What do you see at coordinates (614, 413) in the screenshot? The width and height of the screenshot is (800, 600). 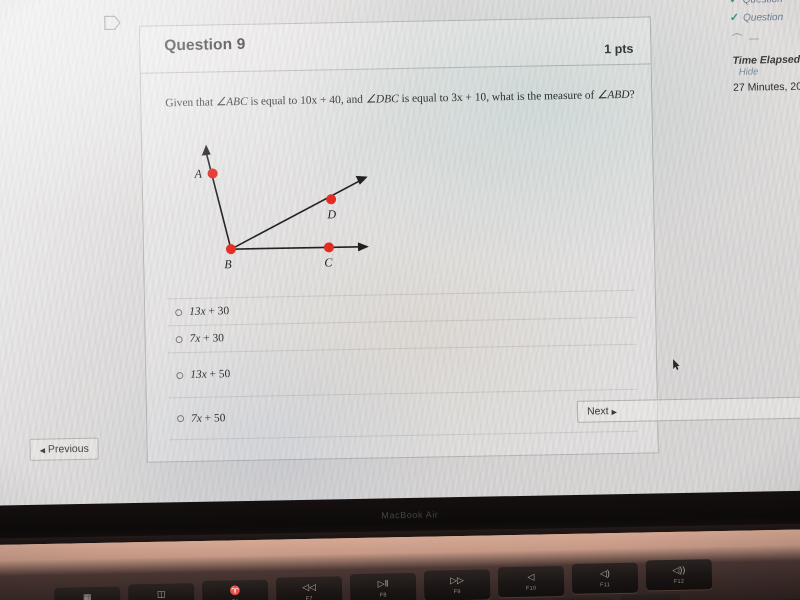 I see `chevron-right-icon: ▶` at bounding box center [614, 413].